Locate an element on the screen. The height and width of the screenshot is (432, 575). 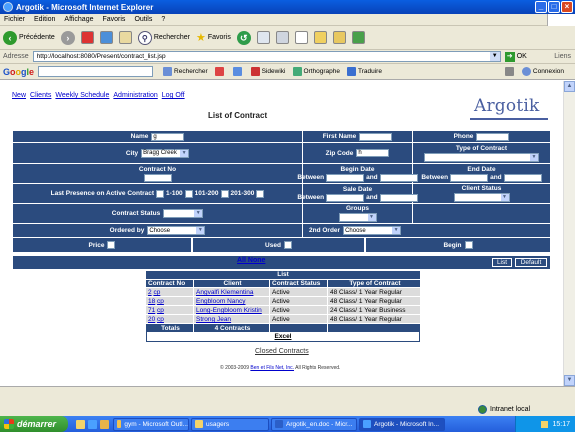
menu-favoris: Favoris is located at coordinates (113, 19).